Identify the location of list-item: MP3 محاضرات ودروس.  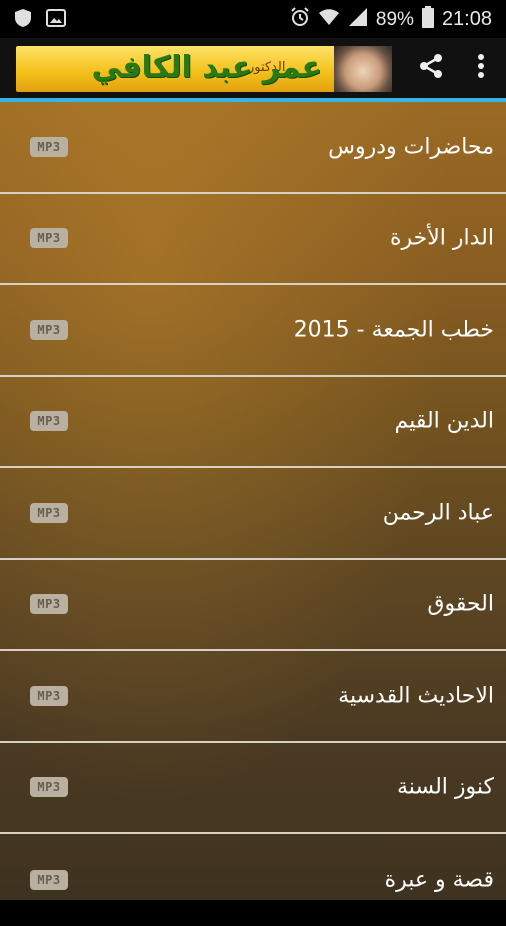
(253, 148).